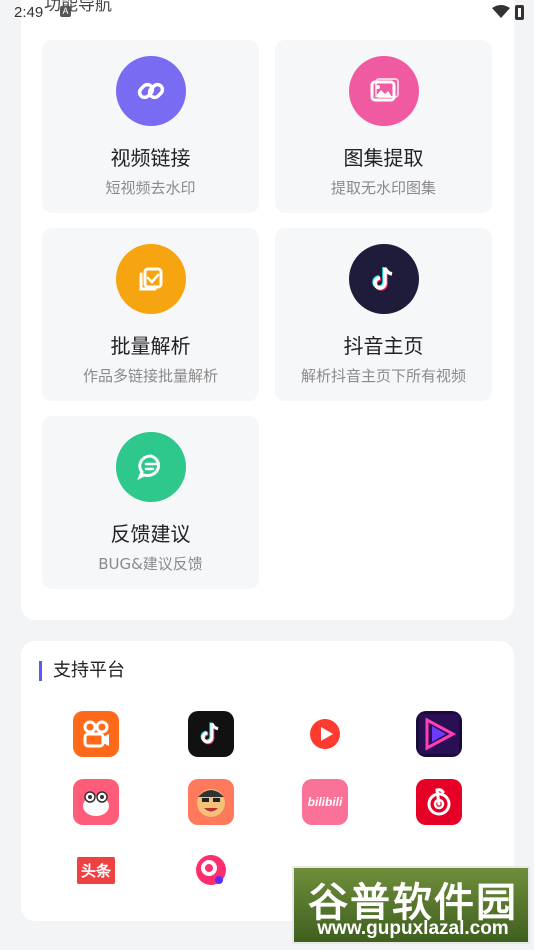 This screenshot has height=950, width=534. I want to click on platforms-title: 支持平台, so click(82, 671).